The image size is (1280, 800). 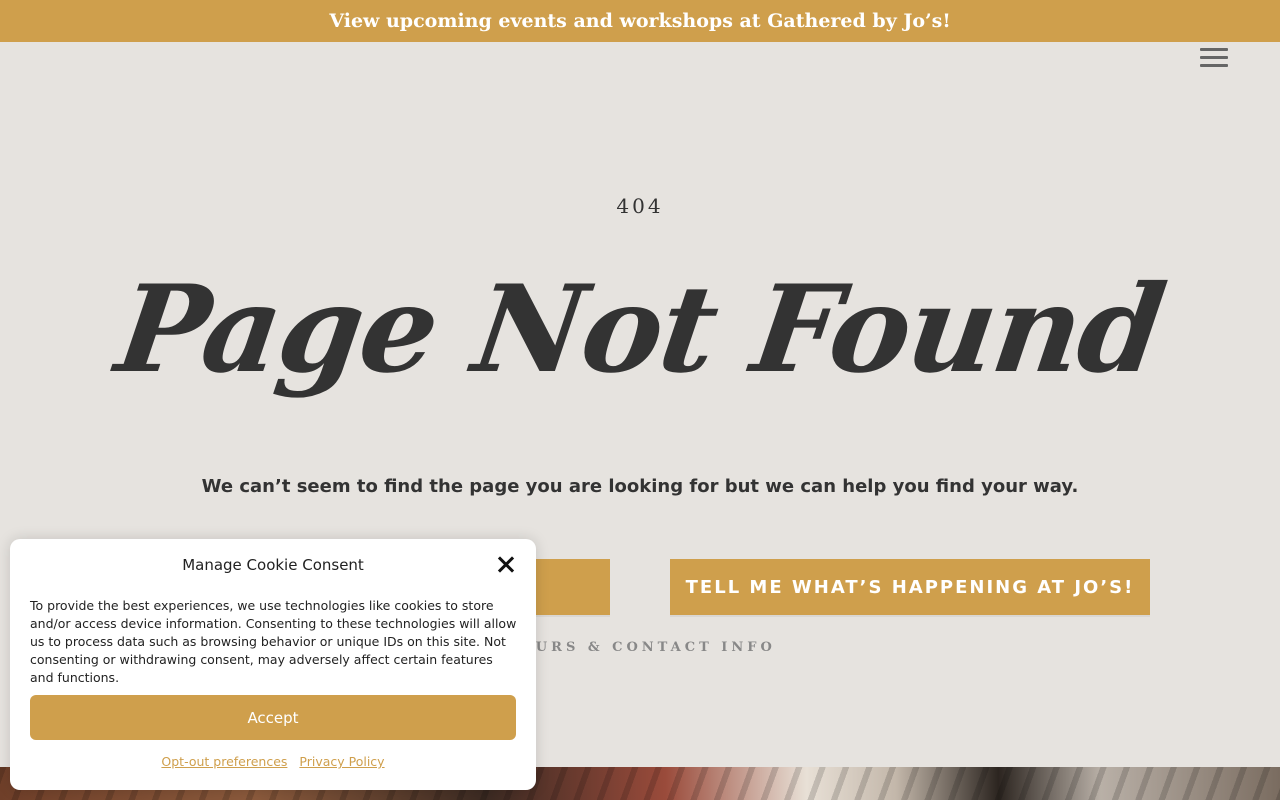 I want to click on cookie-links: Opt-out preferences Privacy Policy, so click(x=273, y=761).